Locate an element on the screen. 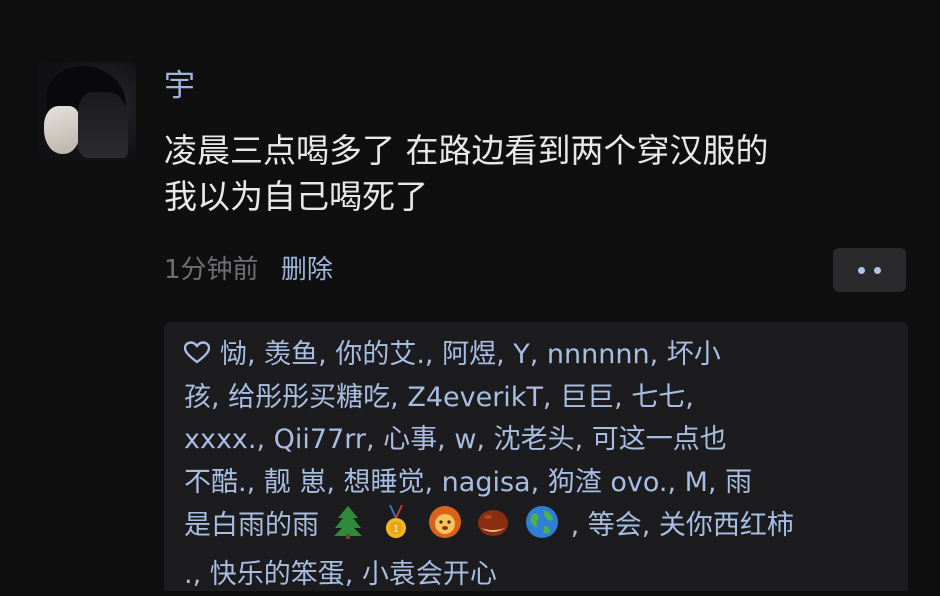  likes-line: ., 快乐的笨蛋, 小袁会开心 is located at coordinates (542, 575).